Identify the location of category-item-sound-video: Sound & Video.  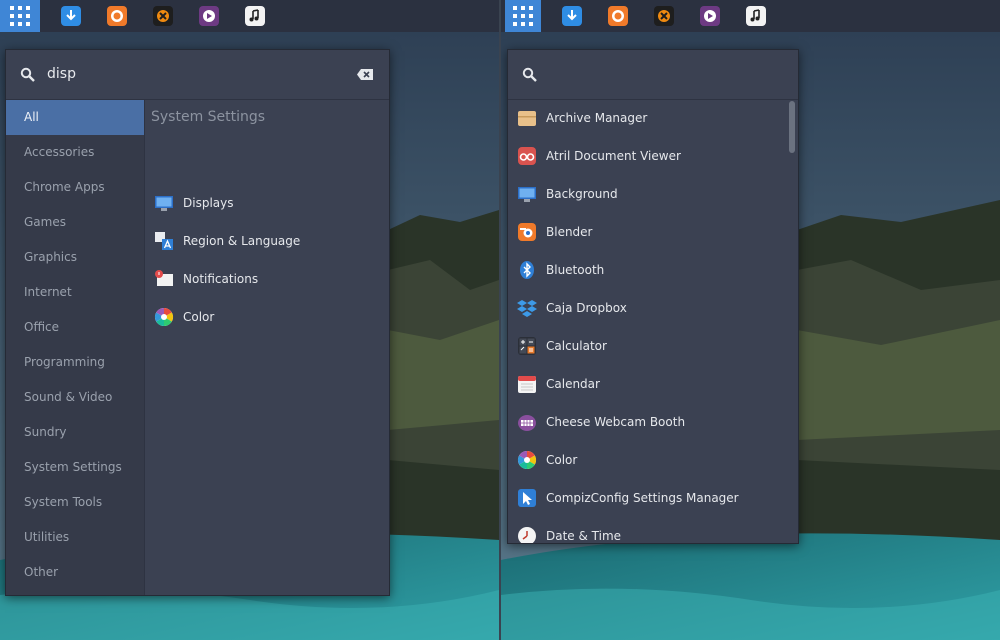
(75, 397).